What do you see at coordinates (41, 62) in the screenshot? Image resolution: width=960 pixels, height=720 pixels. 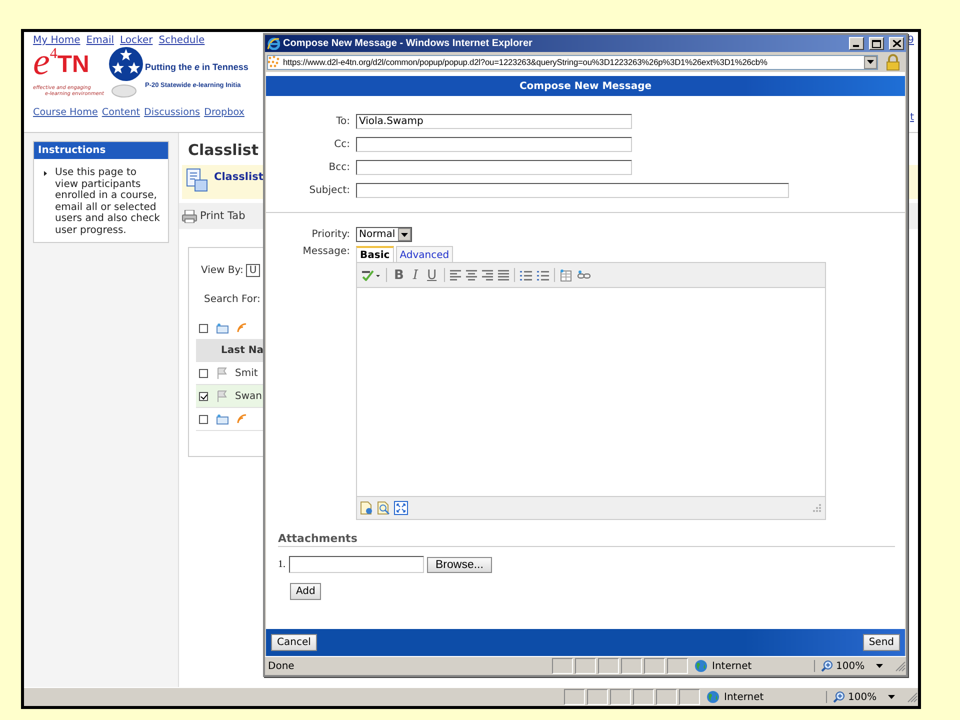 I see `logo-letter: e` at bounding box center [41, 62].